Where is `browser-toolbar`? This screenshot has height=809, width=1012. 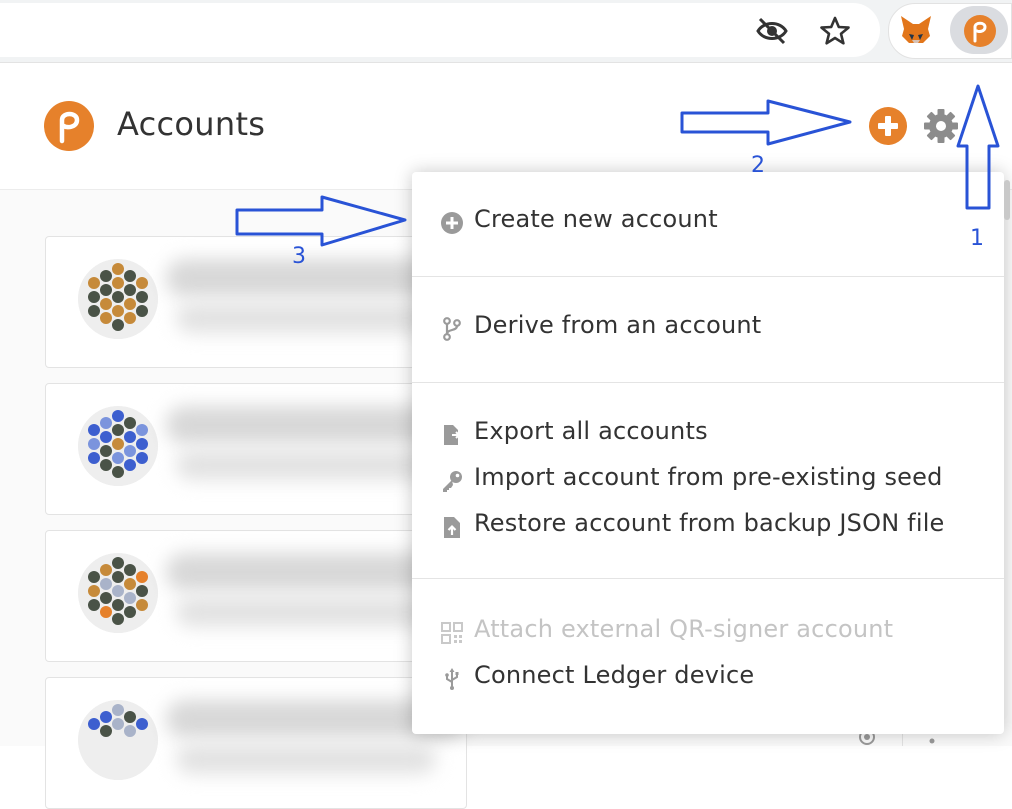
browser-toolbar is located at coordinates (506, 31).